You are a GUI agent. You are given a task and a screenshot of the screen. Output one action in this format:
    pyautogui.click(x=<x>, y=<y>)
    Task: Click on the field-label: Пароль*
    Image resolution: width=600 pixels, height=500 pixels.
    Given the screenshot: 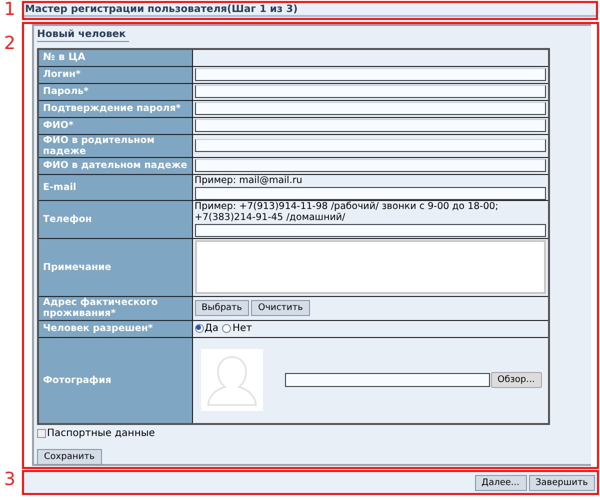 What is the action you would take?
    pyautogui.click(x=115, y=91)
    